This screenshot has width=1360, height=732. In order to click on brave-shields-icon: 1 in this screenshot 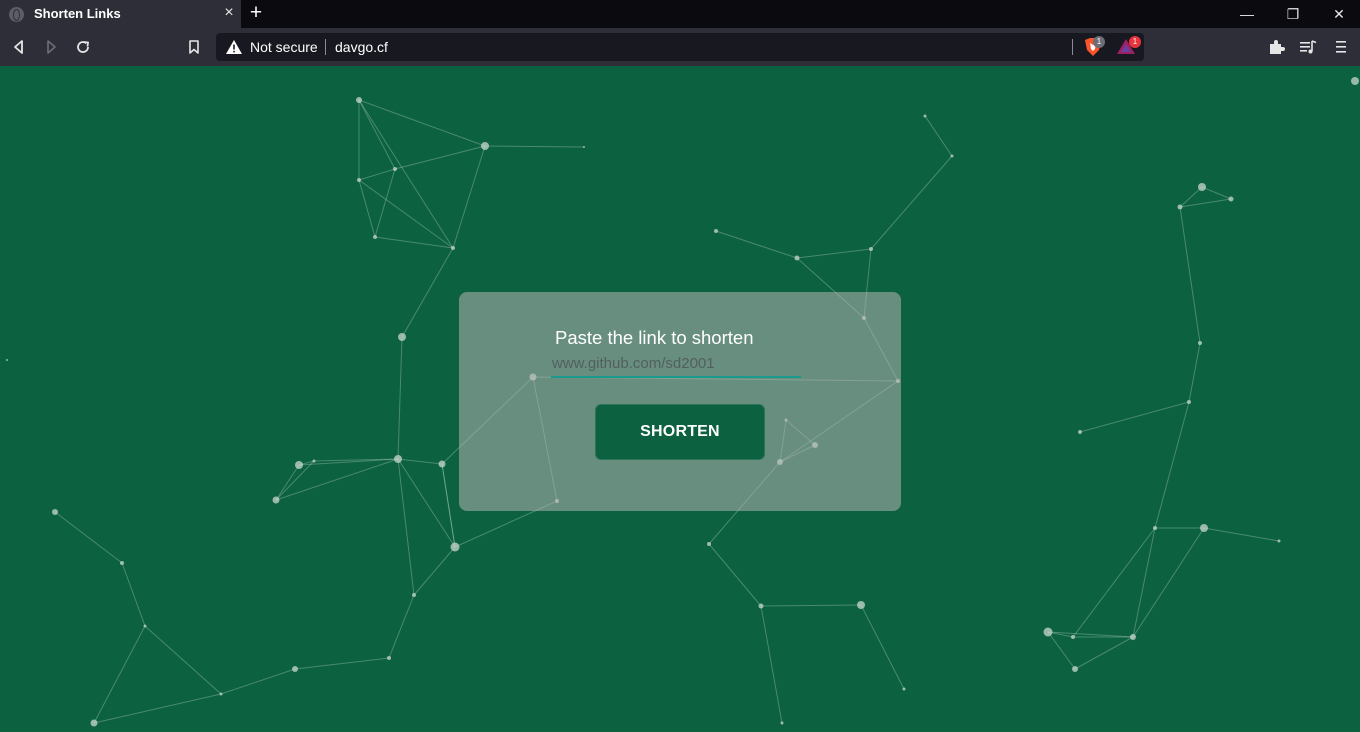, I will do `click(1093, 49)`.